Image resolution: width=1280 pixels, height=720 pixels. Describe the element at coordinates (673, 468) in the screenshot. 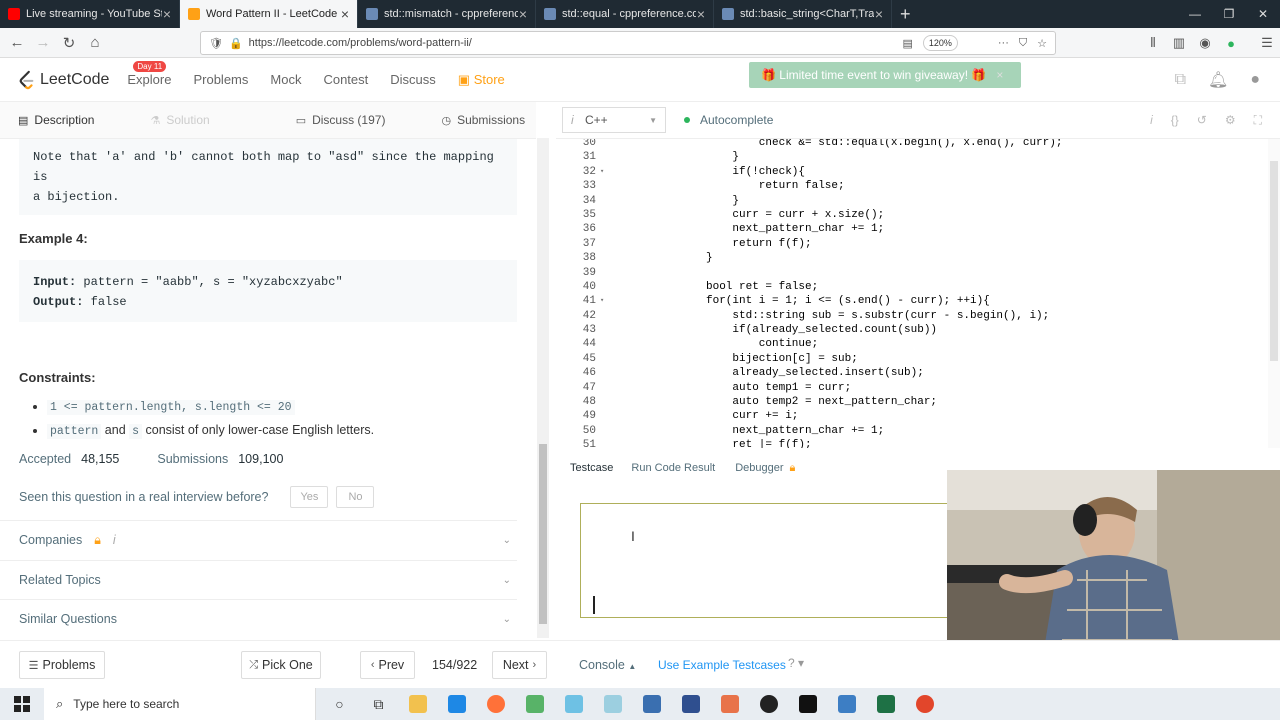

I see `tab-run-result: Run Code Result` at that location.